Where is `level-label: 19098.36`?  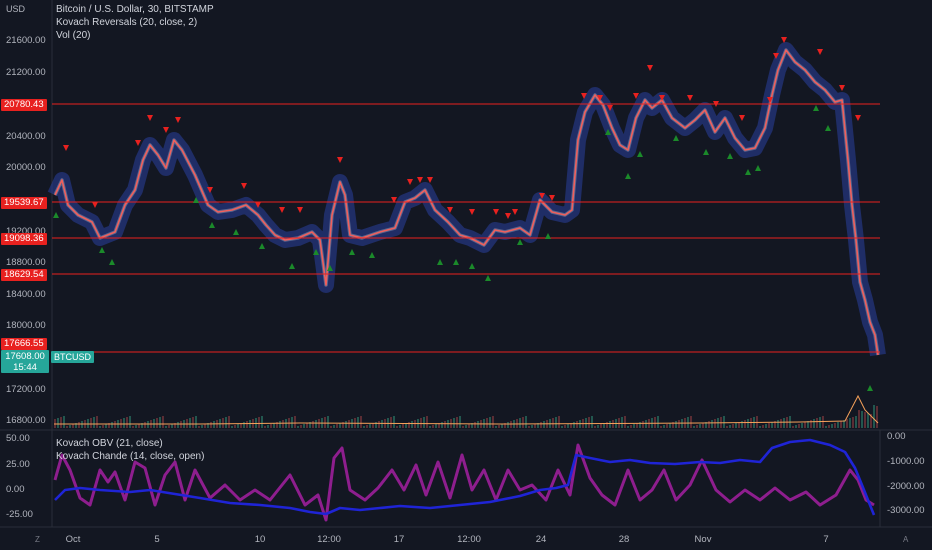
level-label: 19098.36 is located at coordinates (24, 239).